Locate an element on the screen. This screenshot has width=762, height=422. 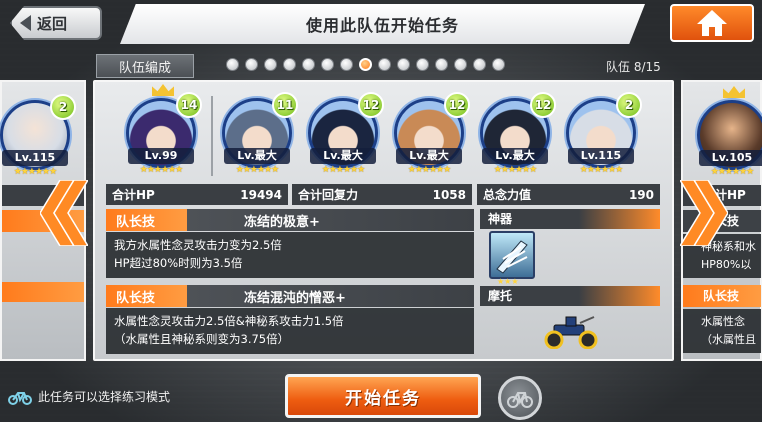
back-button: 返回 is located at coordinates (56, 23).